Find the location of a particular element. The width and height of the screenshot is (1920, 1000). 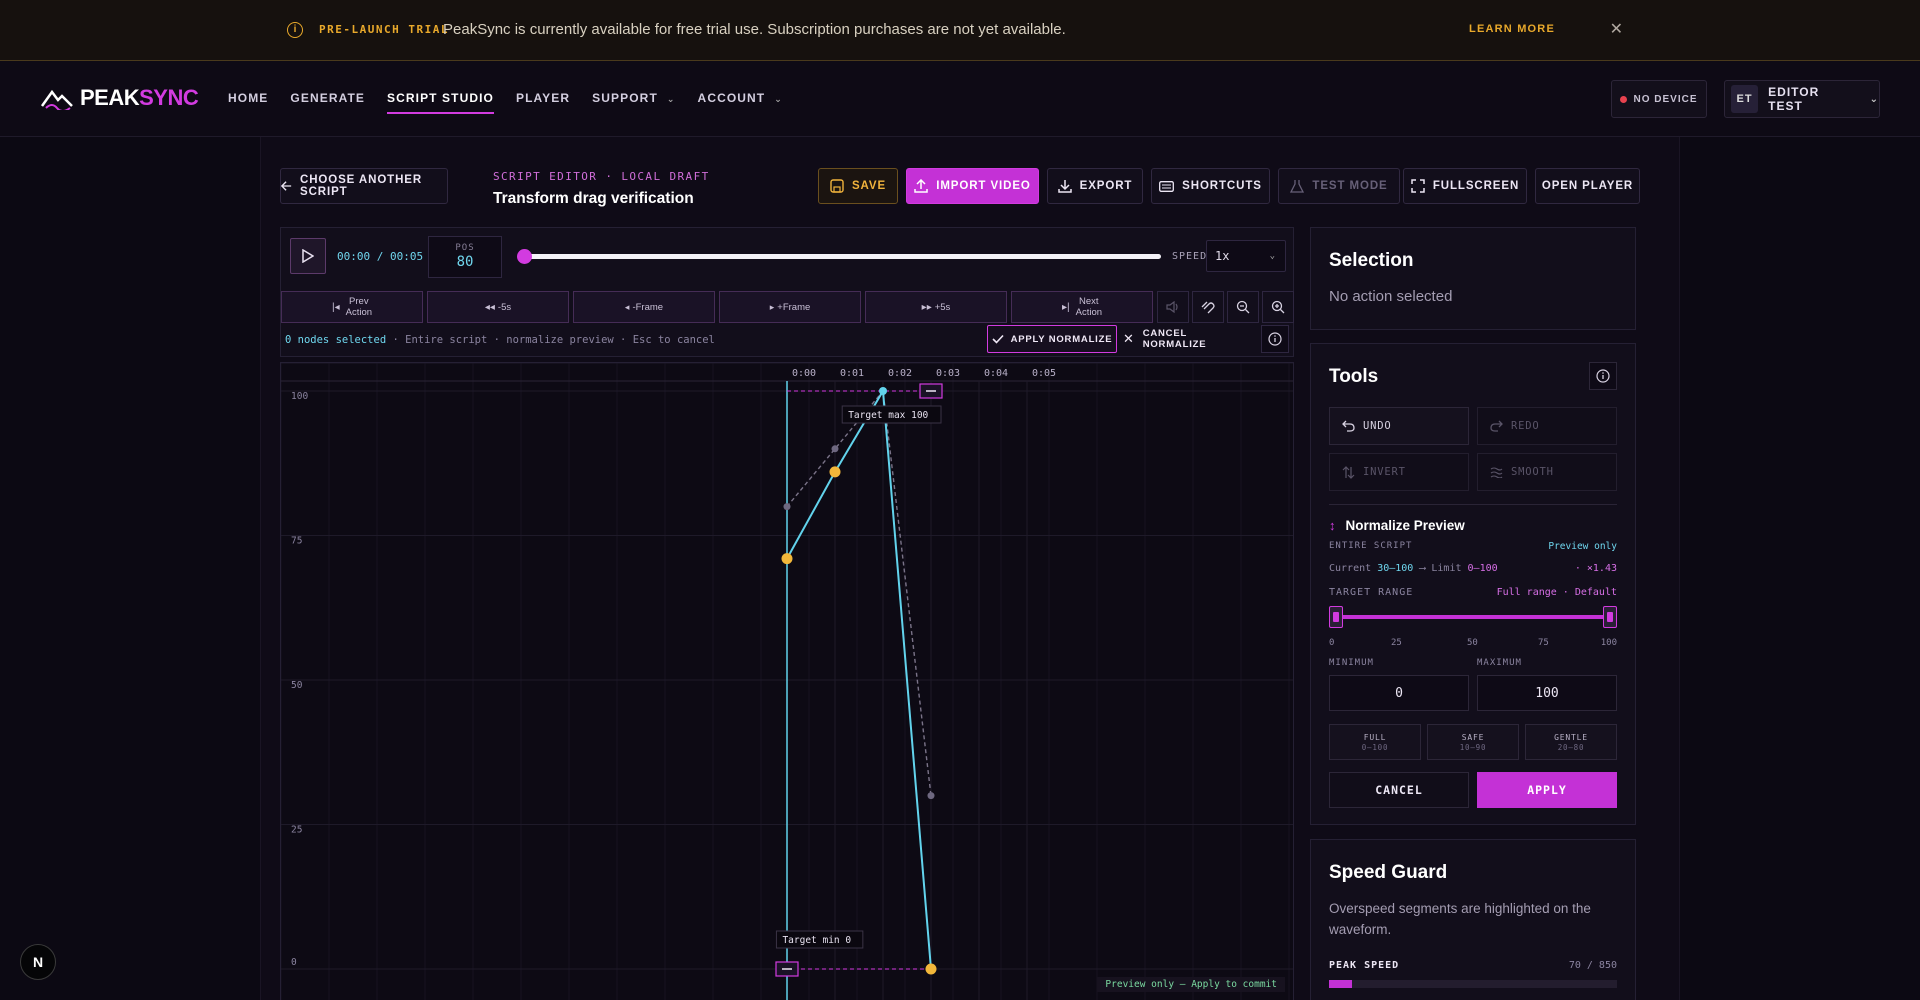

test-mode-button: TEST MODE is located at coordinates (1339, 186).